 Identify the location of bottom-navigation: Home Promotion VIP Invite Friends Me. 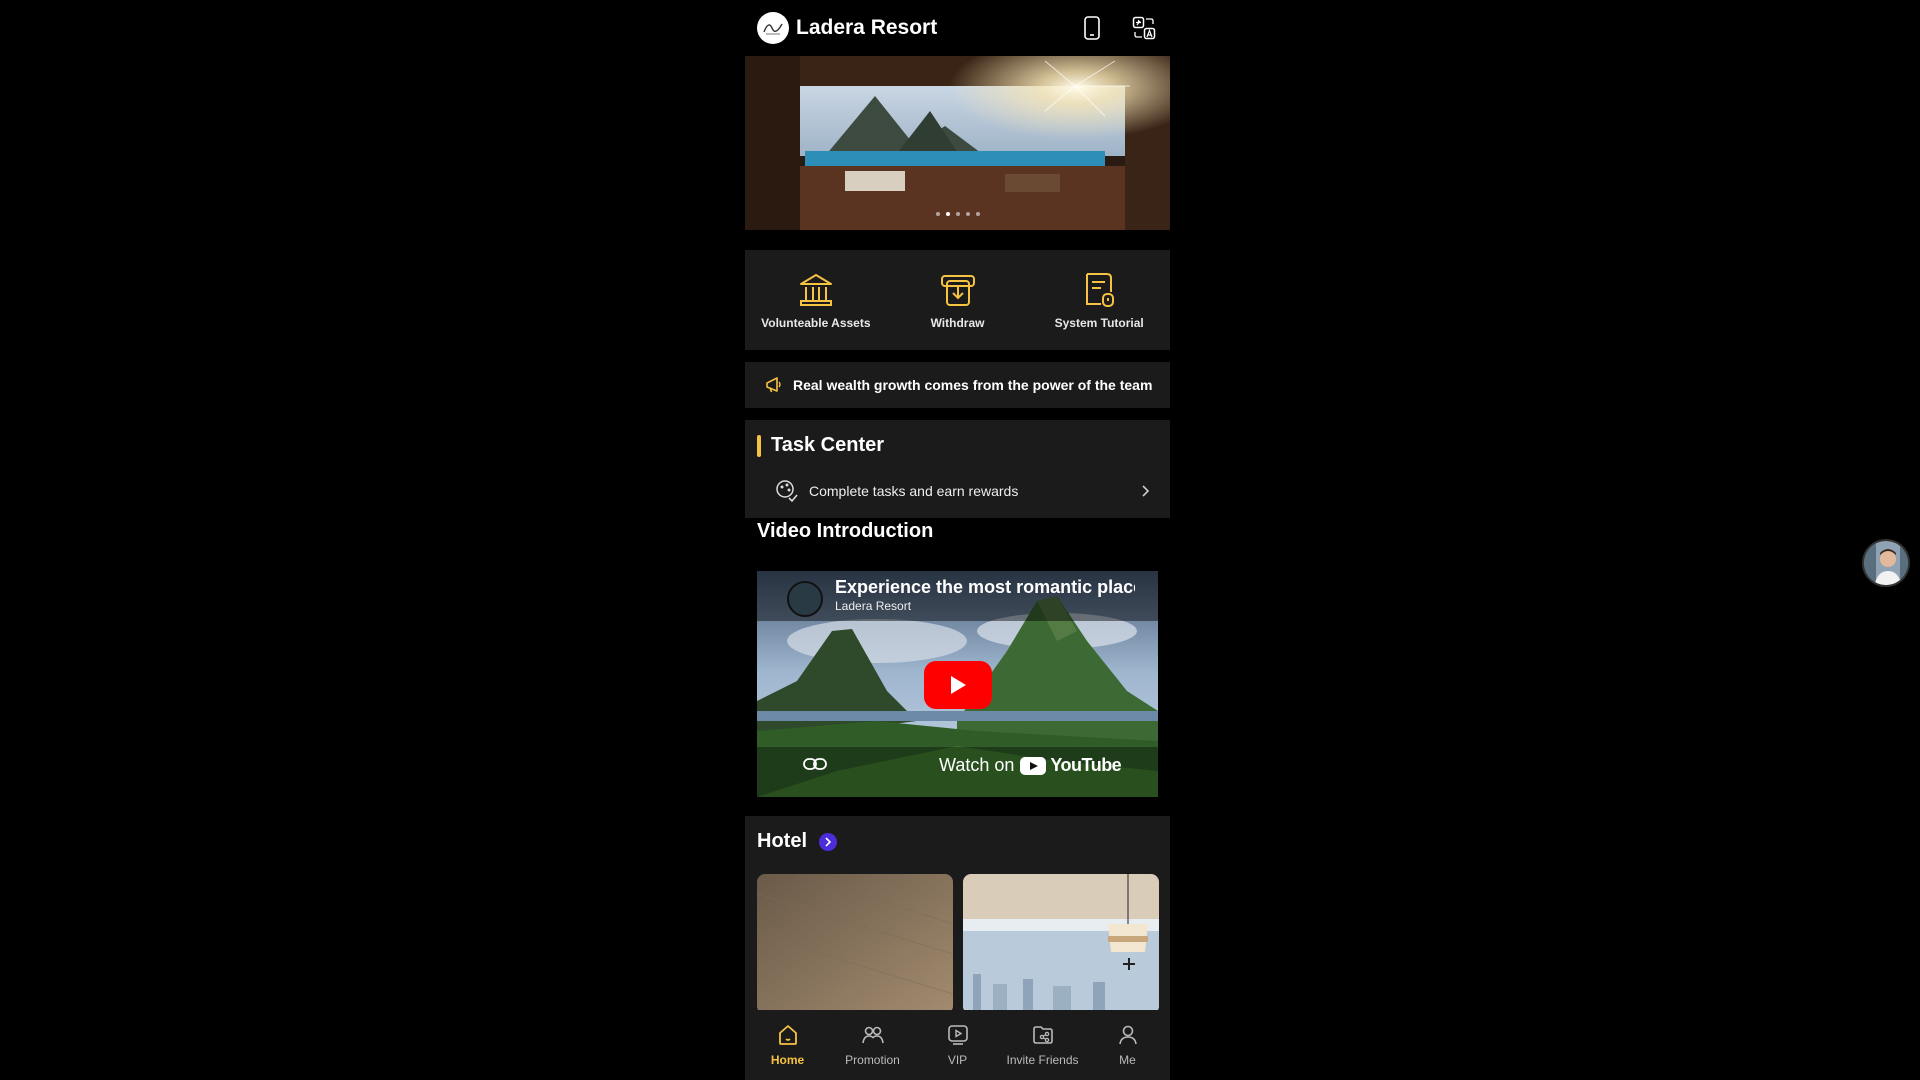
(957, 1045).